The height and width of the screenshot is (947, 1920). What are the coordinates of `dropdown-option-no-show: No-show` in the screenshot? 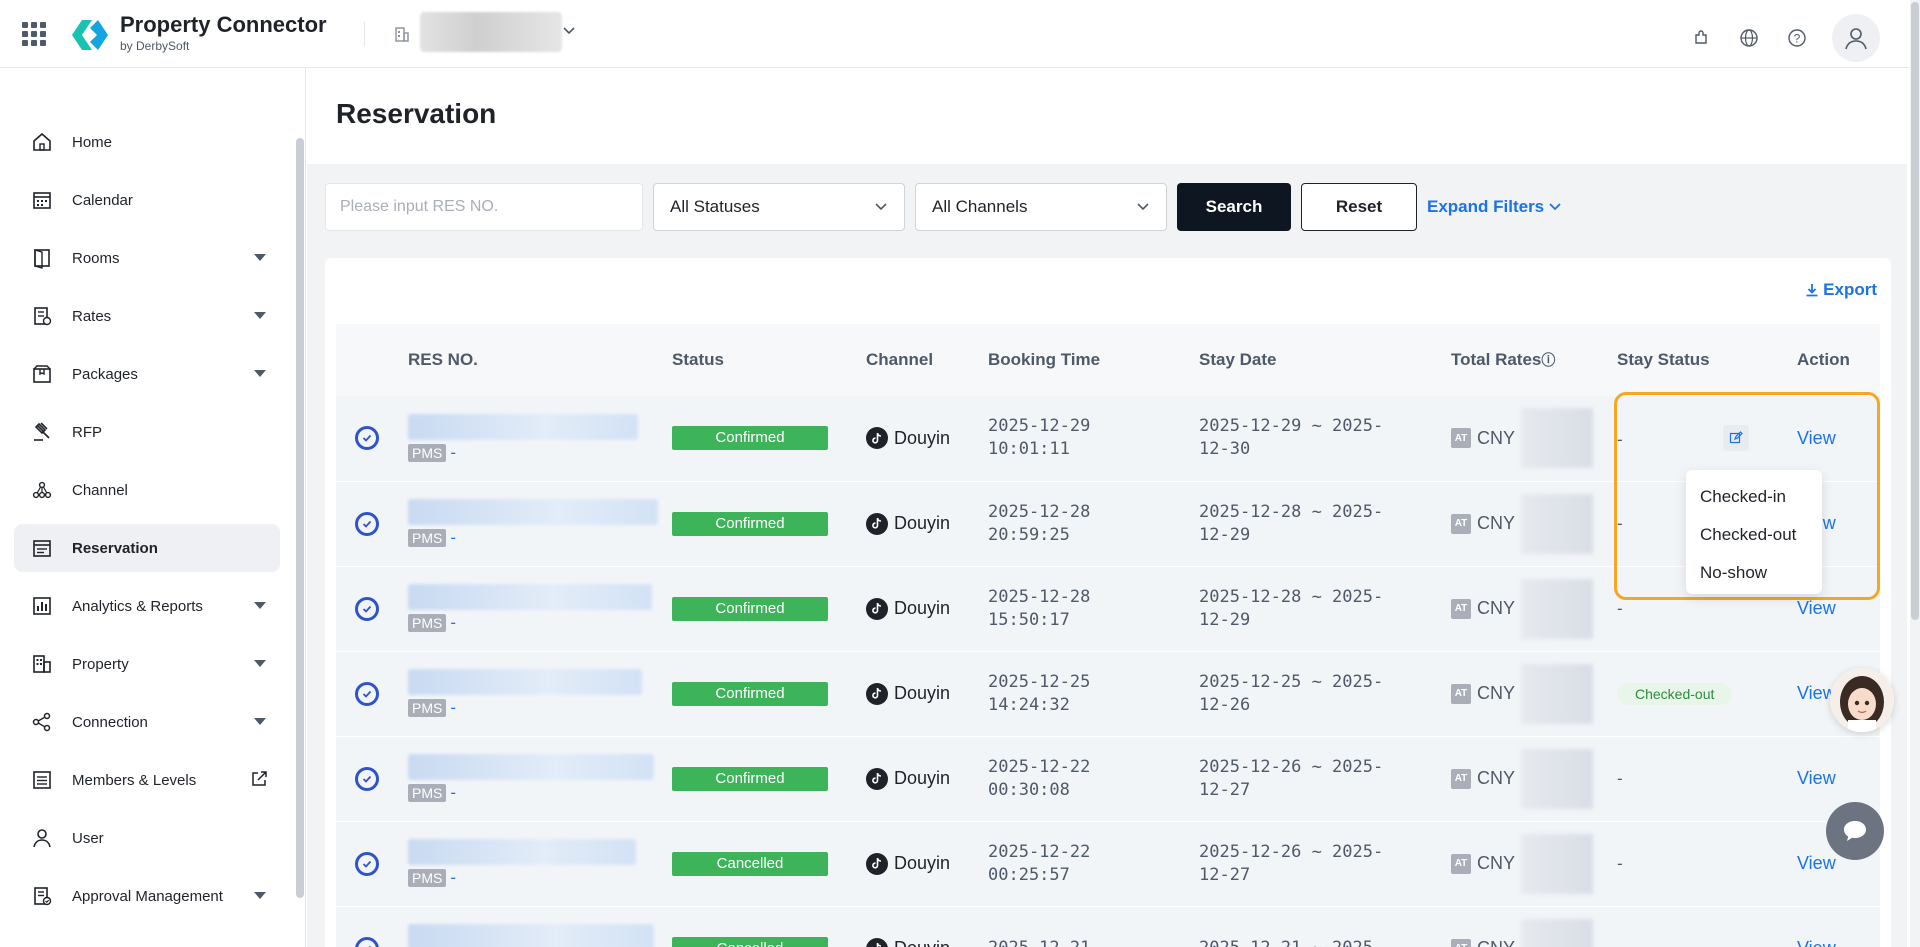 It's located at (1754, 573).